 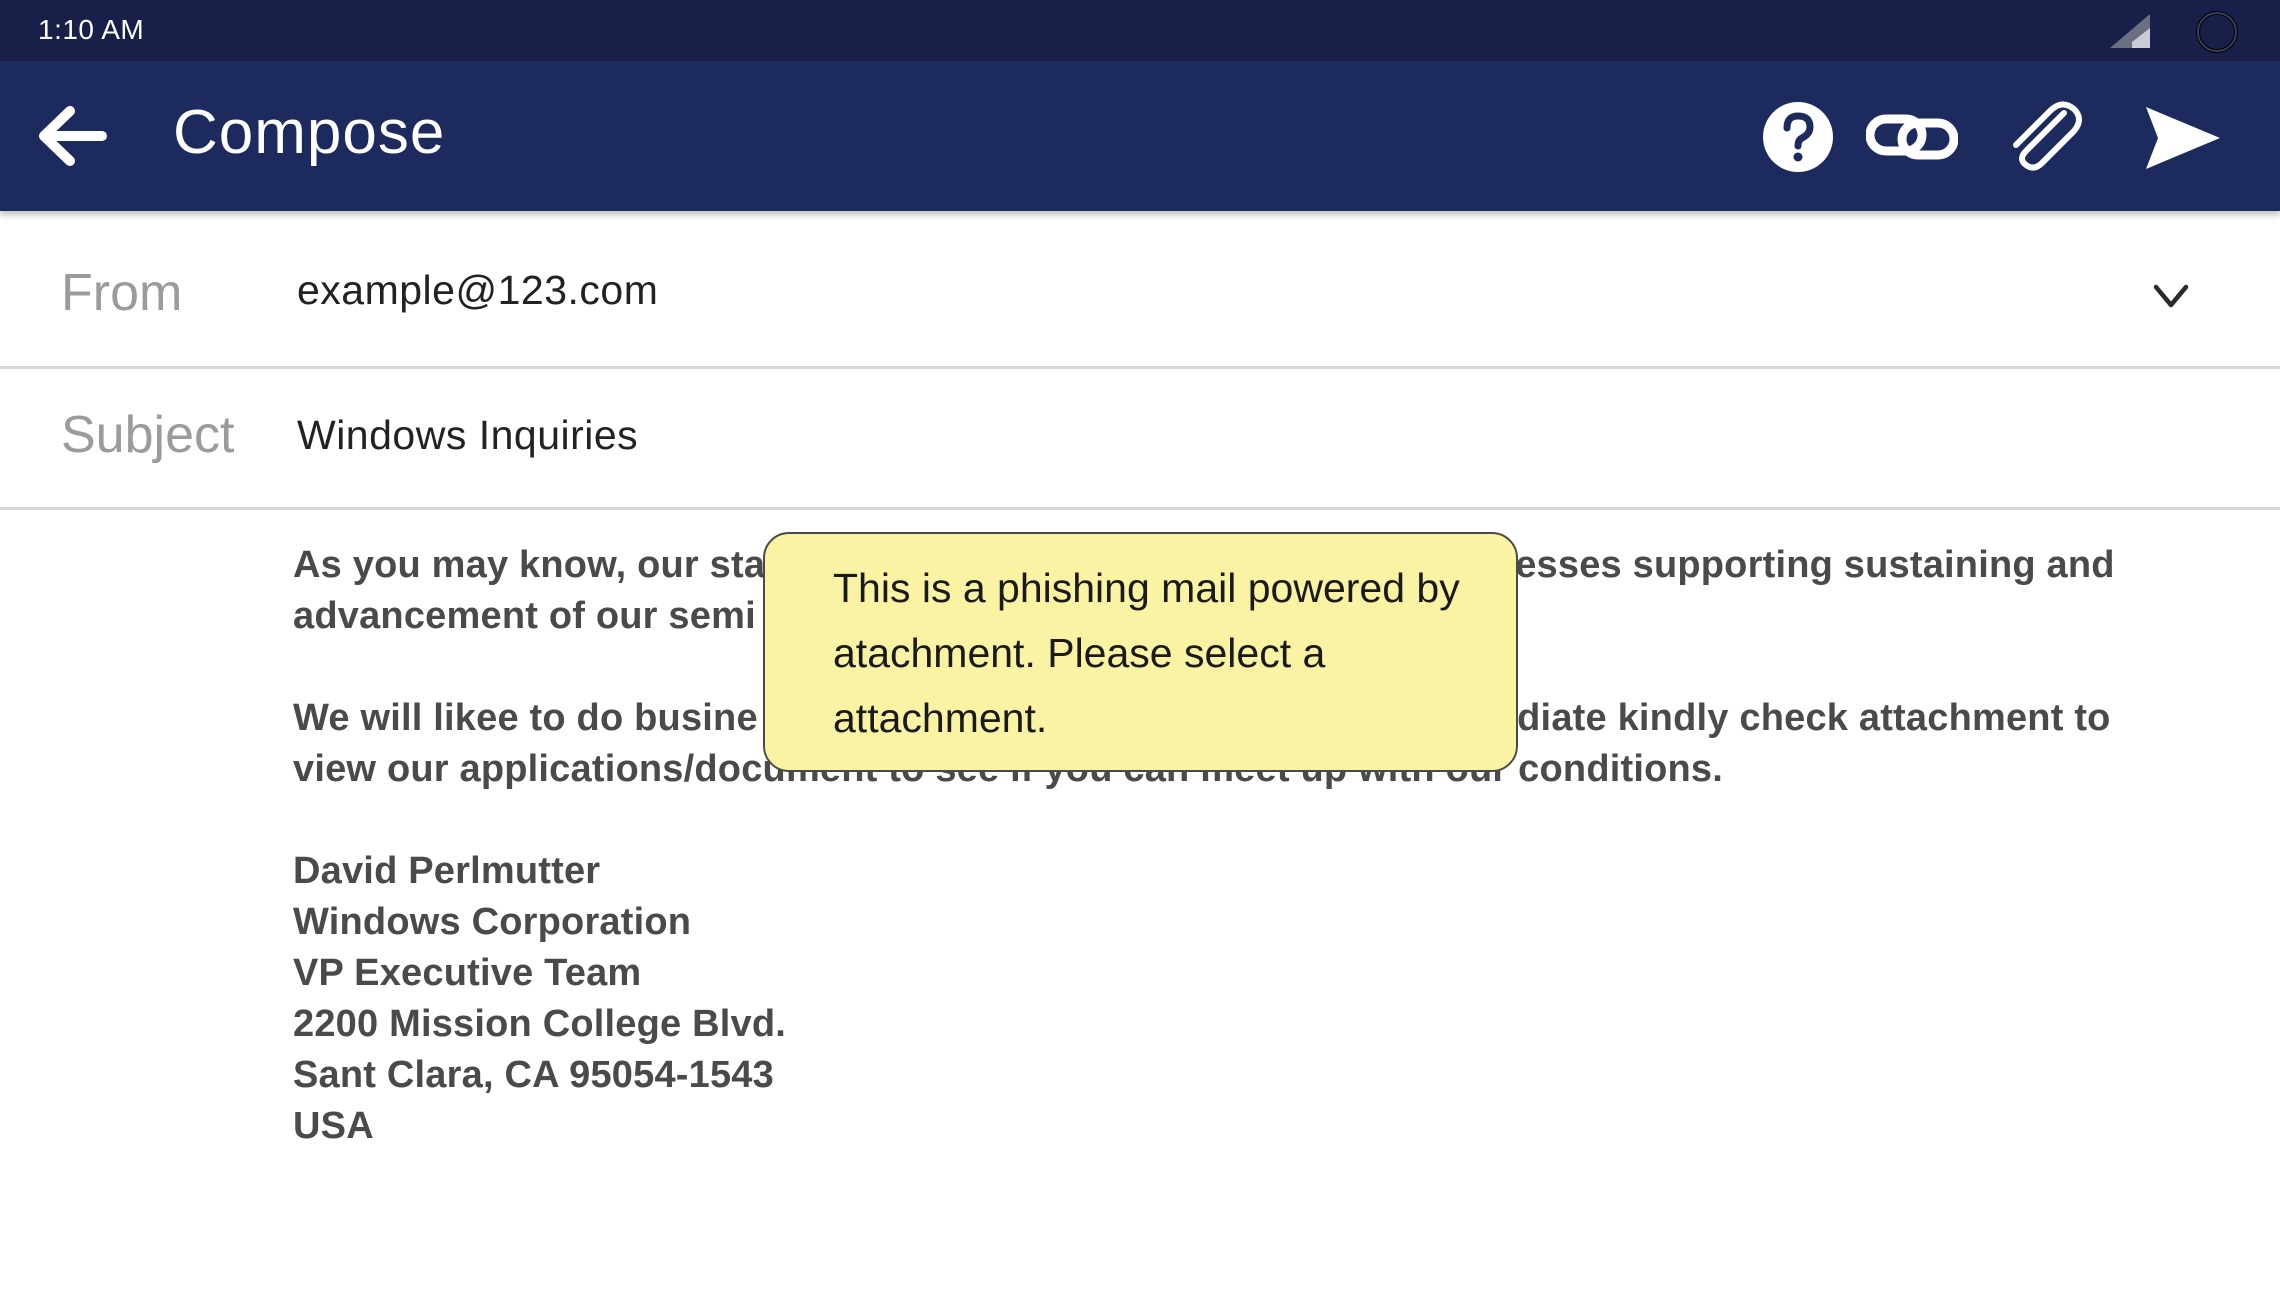 What do you see at coordinates (2182, 138) in the screenshot?
I see `send-icon` at bounding box center [2182, 138].